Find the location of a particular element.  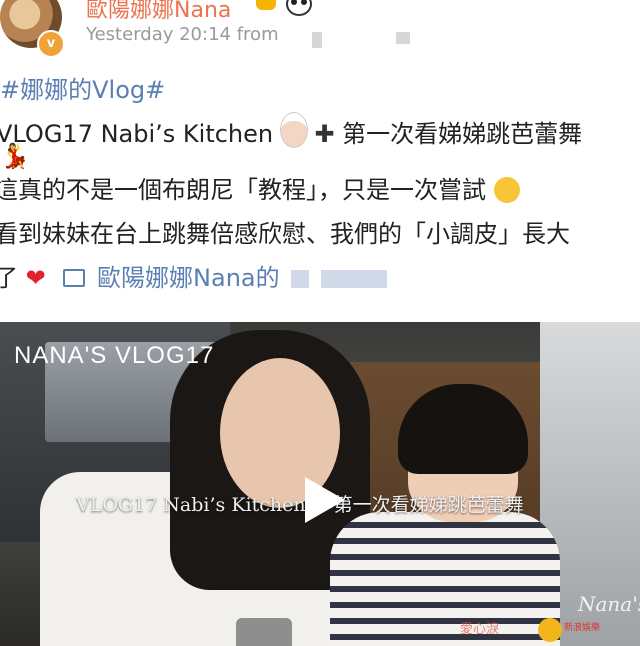

play-icon is located at coordinates (321, 500).